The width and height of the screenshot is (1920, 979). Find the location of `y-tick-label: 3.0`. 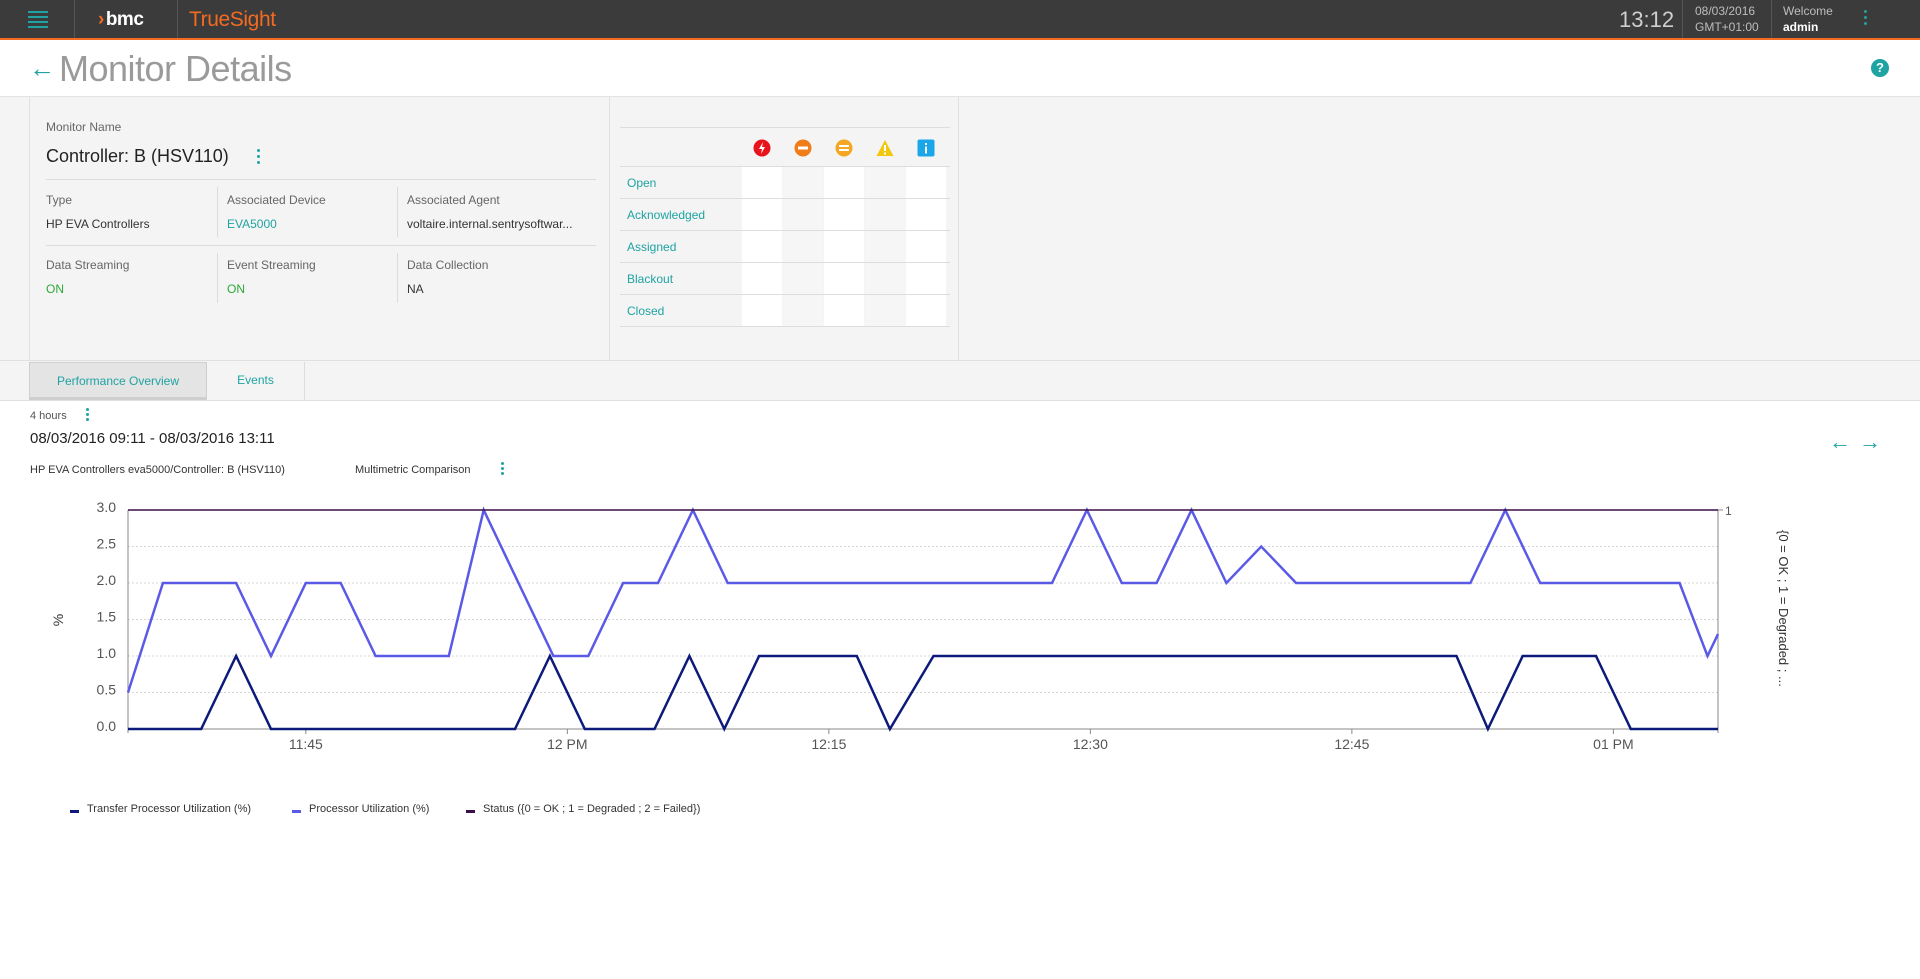

y-tick-label: 3.0 is located at coordinates (107, 507).